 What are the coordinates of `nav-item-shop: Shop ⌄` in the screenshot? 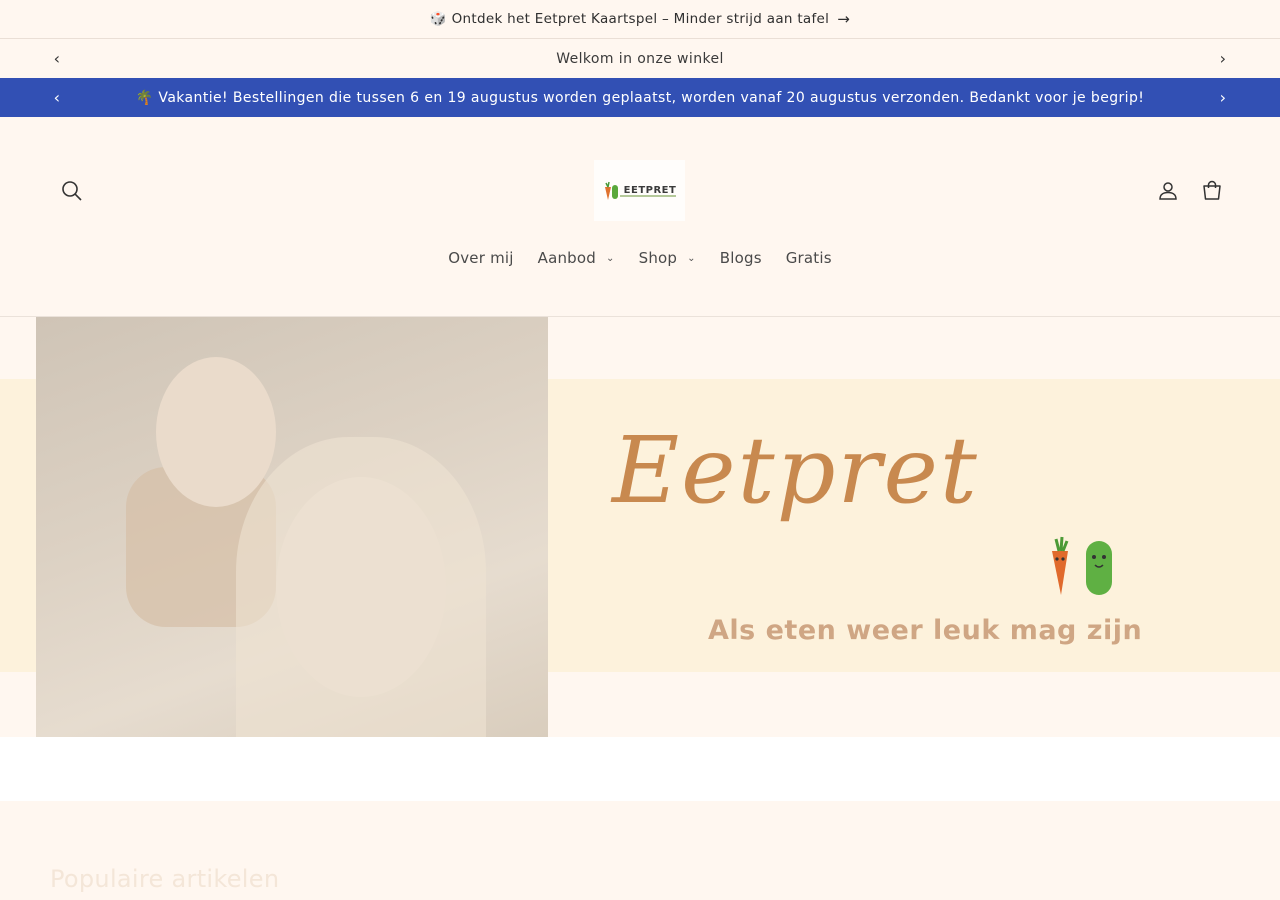 It's located at (667, 258).